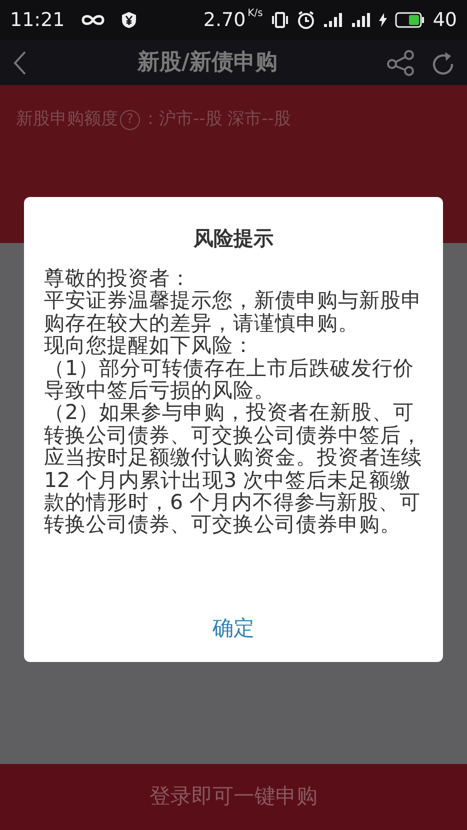 This screenshot has height=830, width=467. What do you see at coordinates (207, 63) in the screenshot?
I see `page-title: 新股/新债申购` at bounding box center [207, 63].